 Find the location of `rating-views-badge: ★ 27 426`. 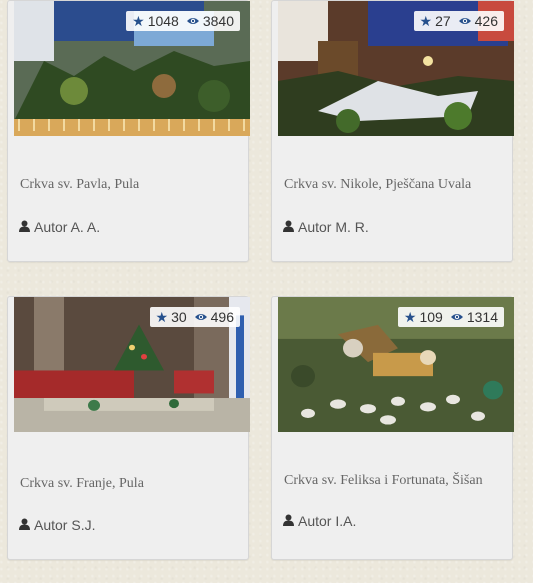

rating-views-badge: ★ 27 426 is located at coordinates (458, 21).